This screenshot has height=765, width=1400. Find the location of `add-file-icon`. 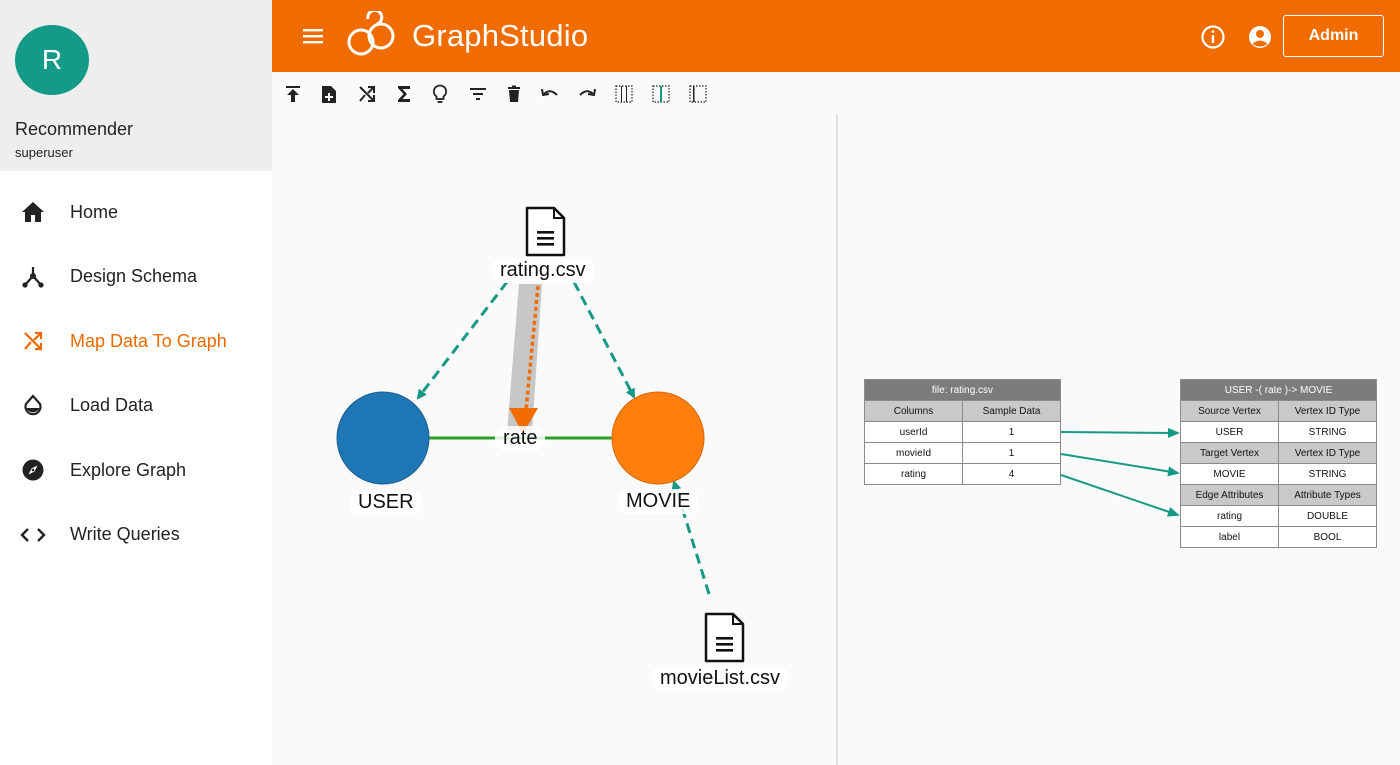

add-file-icon is located at coordinates (329, 94).